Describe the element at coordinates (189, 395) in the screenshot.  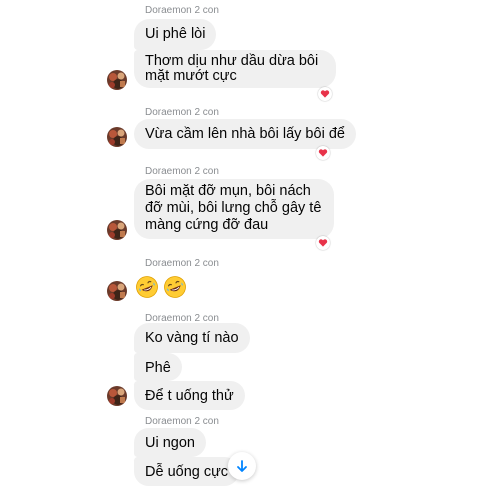
I see `message-bubble: Để t uống thử` at that location.